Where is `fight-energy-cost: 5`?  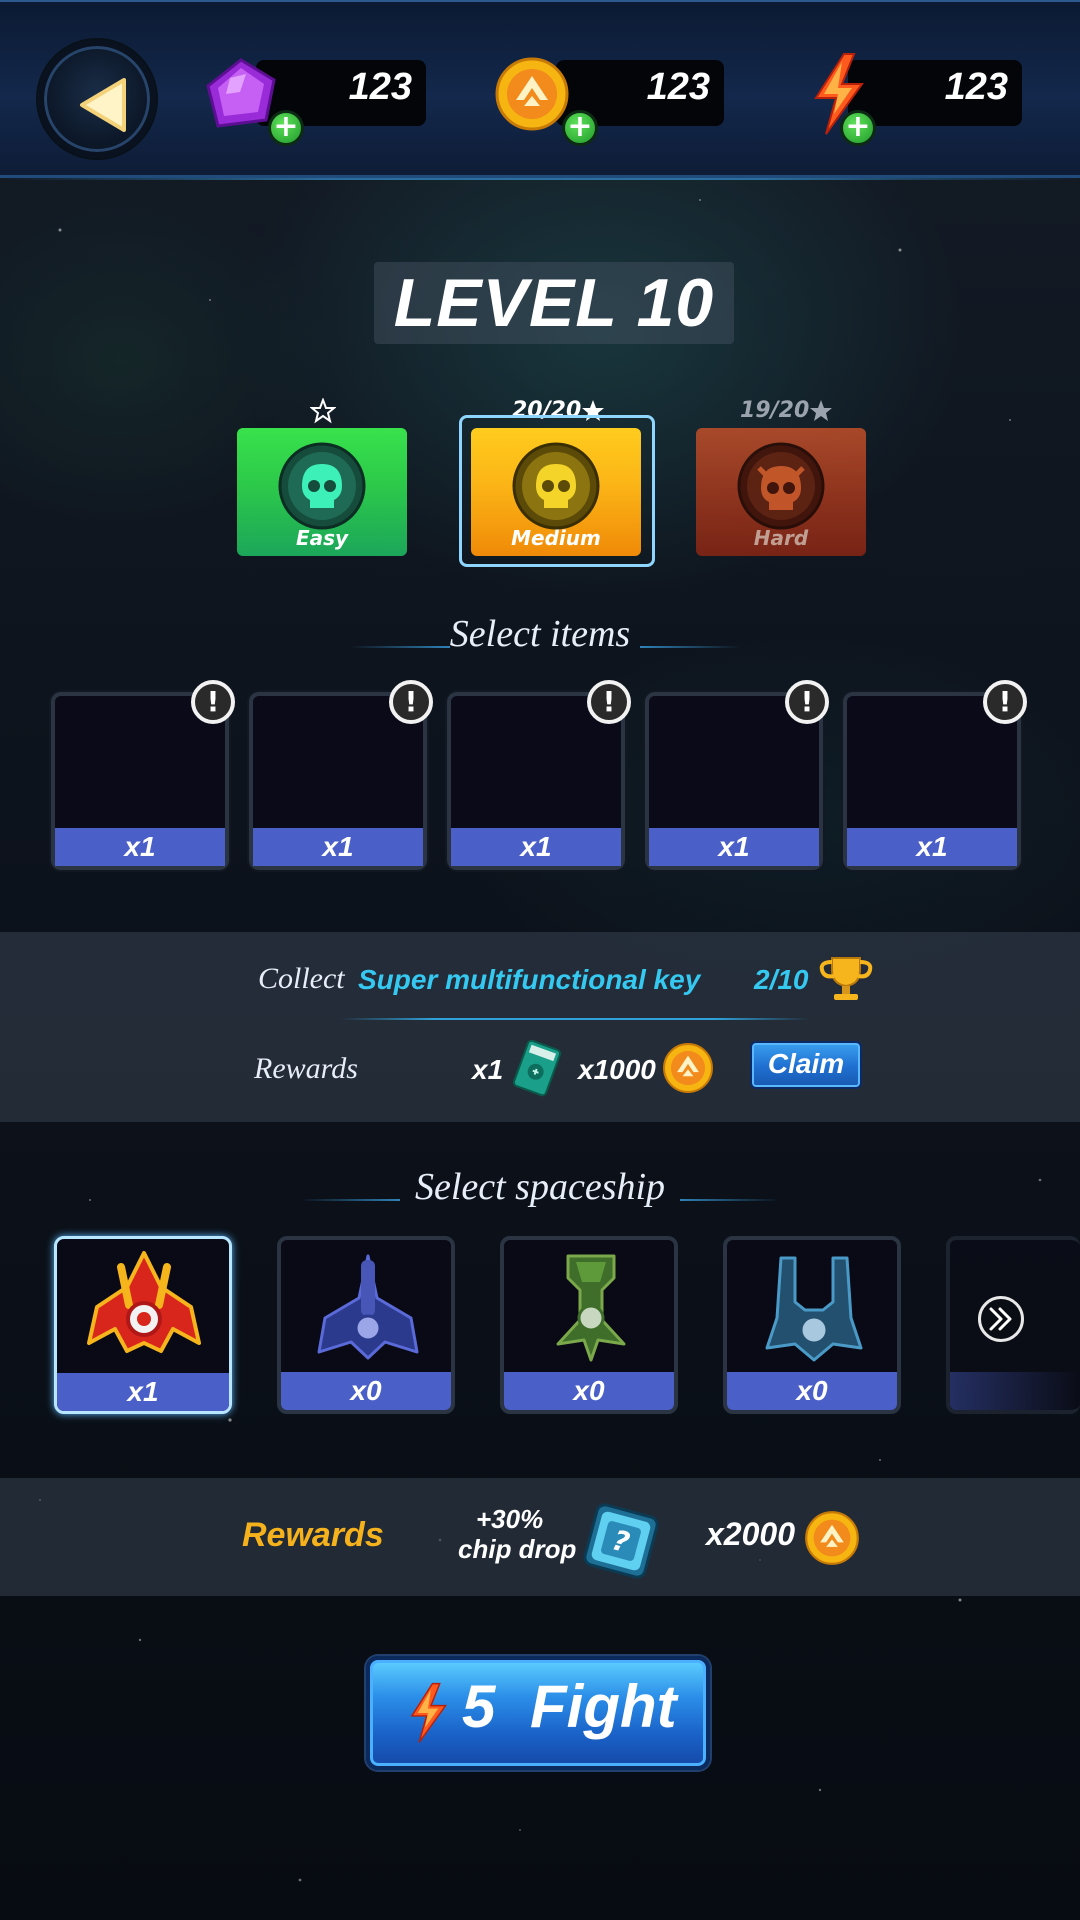 fight-energy-cost: 5 is located at coordinates (479, 1706).